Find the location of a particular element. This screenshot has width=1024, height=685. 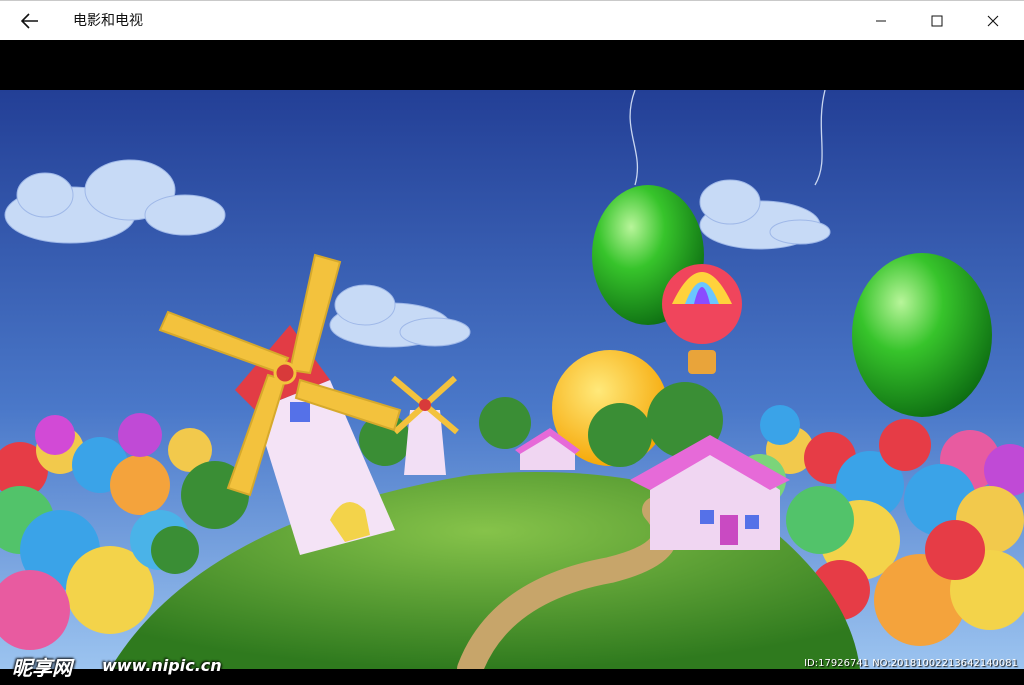

maximize-button is located at coordinates (937, 21).